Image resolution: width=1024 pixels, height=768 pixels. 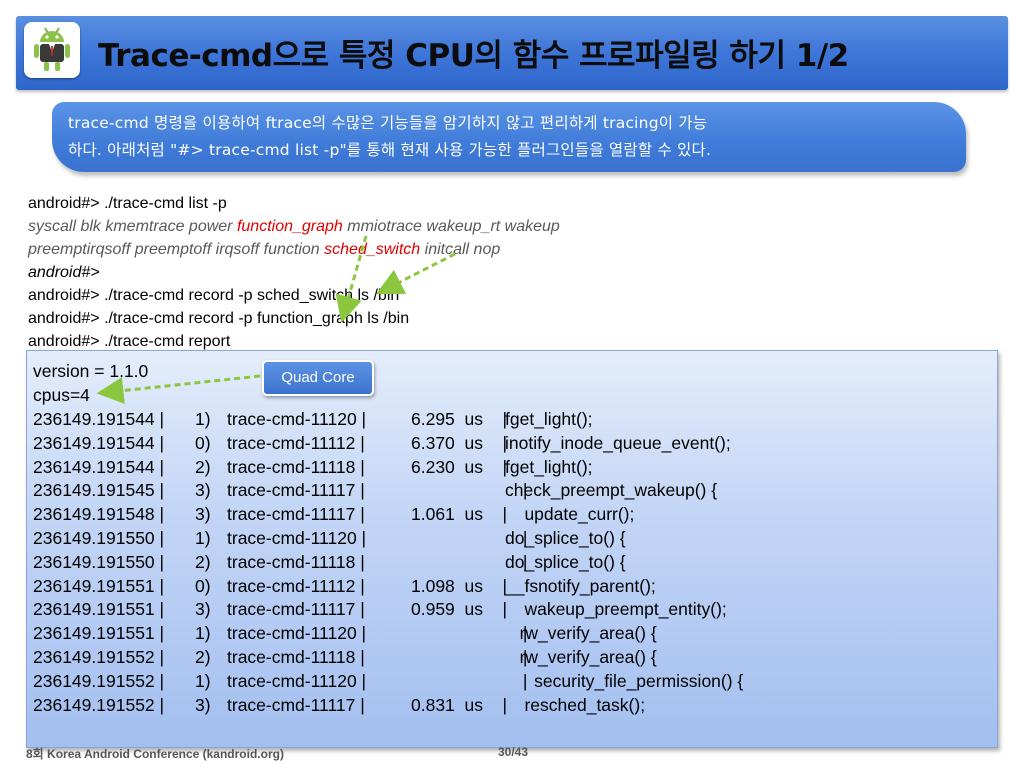 What do you see at coordinates (99, 490) in the screenshot?
I see `report-timestamp: 236149.191545 |` at bounding box center [99, 490].